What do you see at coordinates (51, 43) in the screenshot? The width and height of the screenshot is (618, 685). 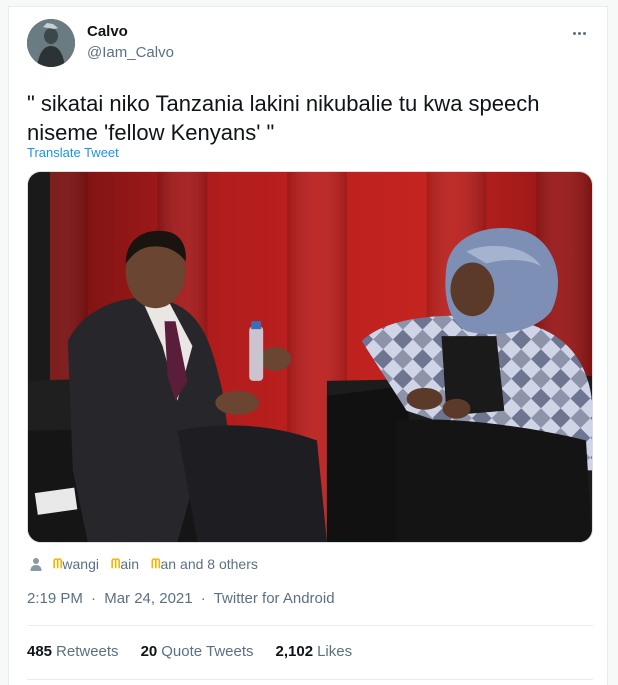 I see `avatar` at bounding box center [51, 43].